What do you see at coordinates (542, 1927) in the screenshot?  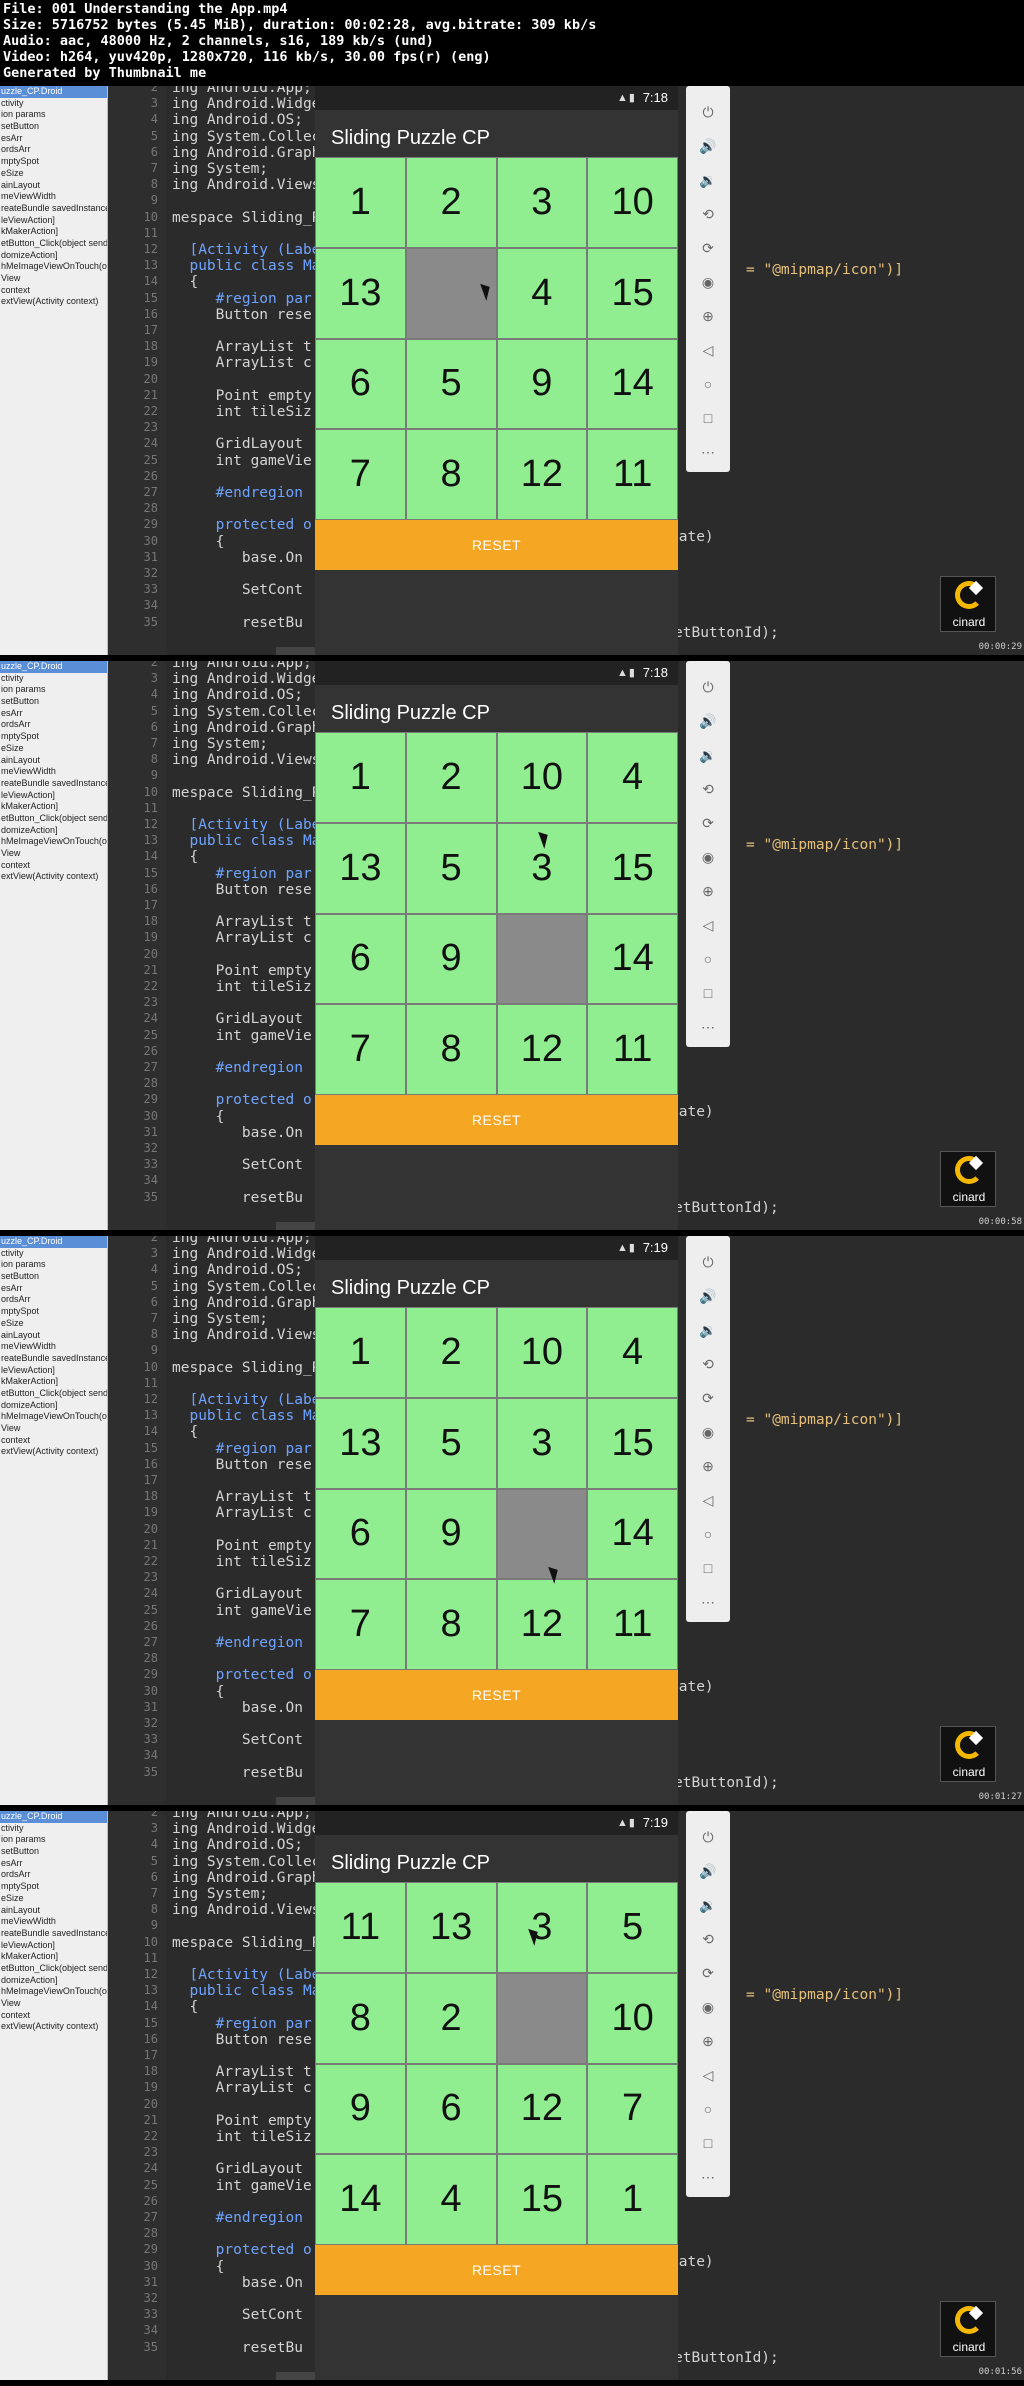 I see `puzzle-tile: 3` at bounding box center [542, 1927].